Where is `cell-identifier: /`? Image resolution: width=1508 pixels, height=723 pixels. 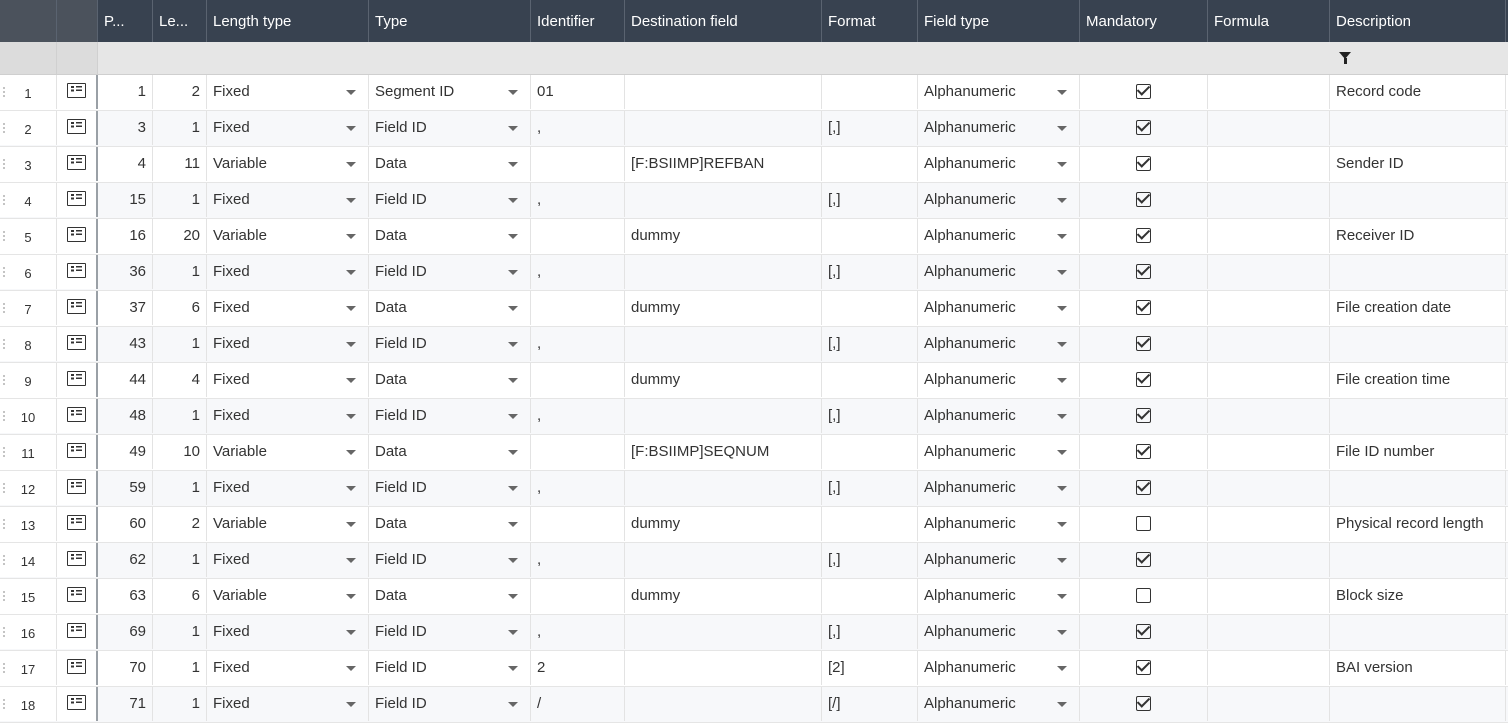
cell-identifier: / is located at coordinates (578, 704).